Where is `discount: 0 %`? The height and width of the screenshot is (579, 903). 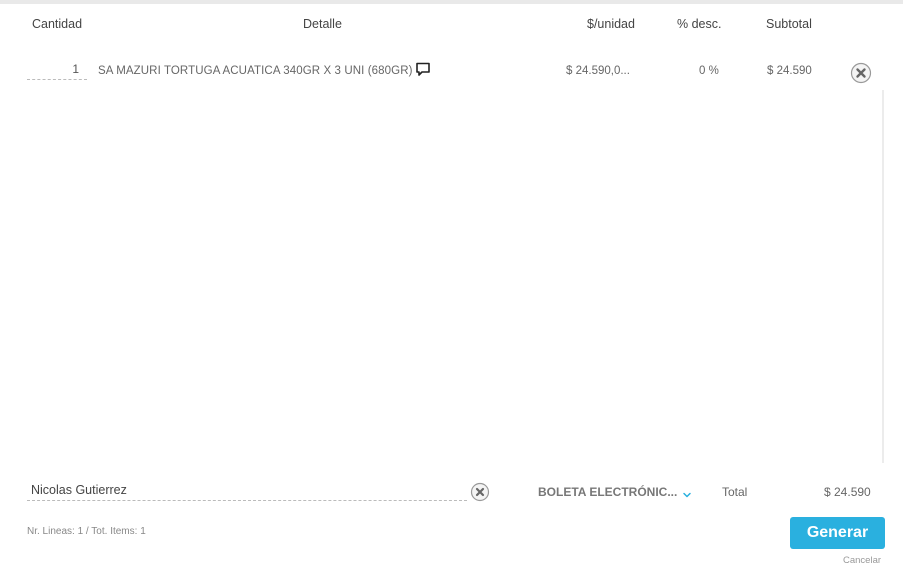
discount: 0 % is located at coordinates (709, 71).